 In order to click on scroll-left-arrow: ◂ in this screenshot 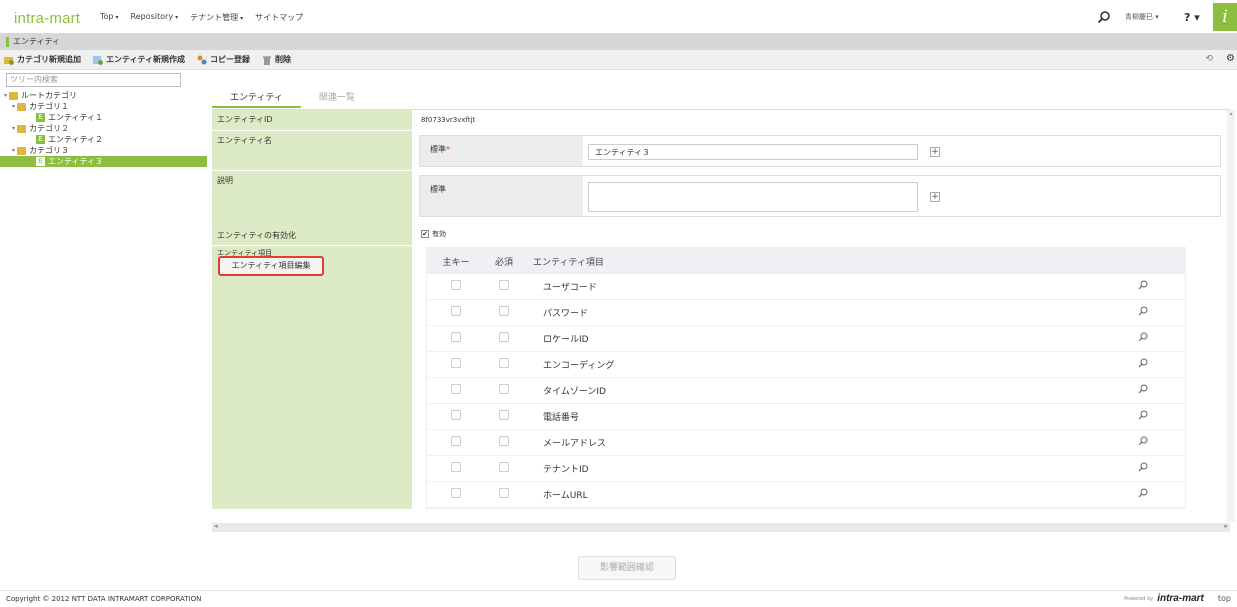, I will do `click(216, 526)`.